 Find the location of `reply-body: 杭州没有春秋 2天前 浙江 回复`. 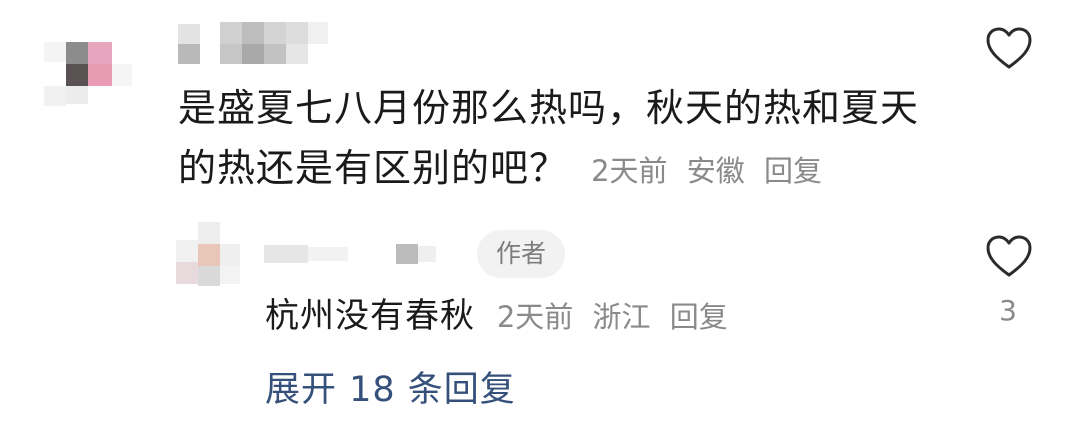

reply-body: 杭州没有春秋 2天前 浙江 回复 is located at coordinates (496, 316).